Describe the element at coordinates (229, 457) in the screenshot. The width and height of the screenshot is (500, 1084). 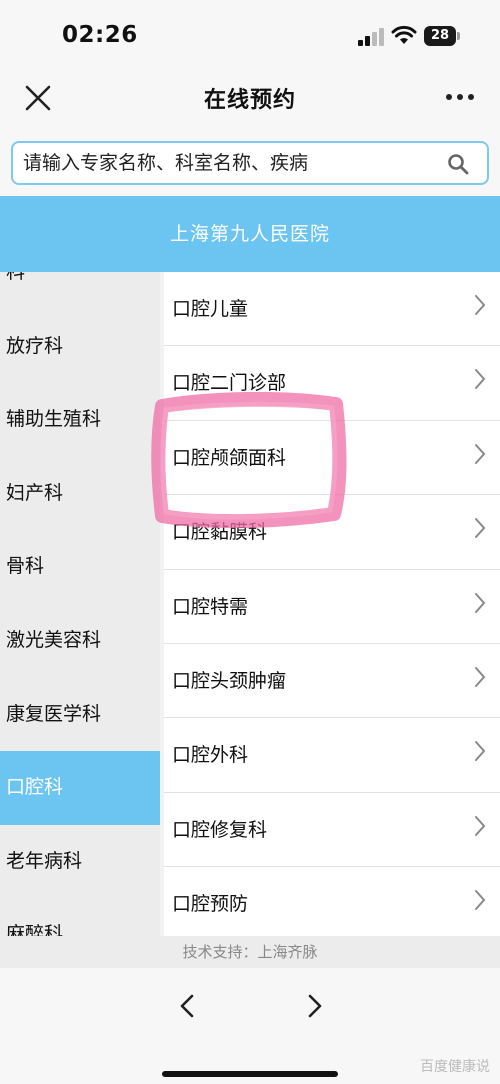
I see `sub-department-label: 口腔颅颌面科` at that location.